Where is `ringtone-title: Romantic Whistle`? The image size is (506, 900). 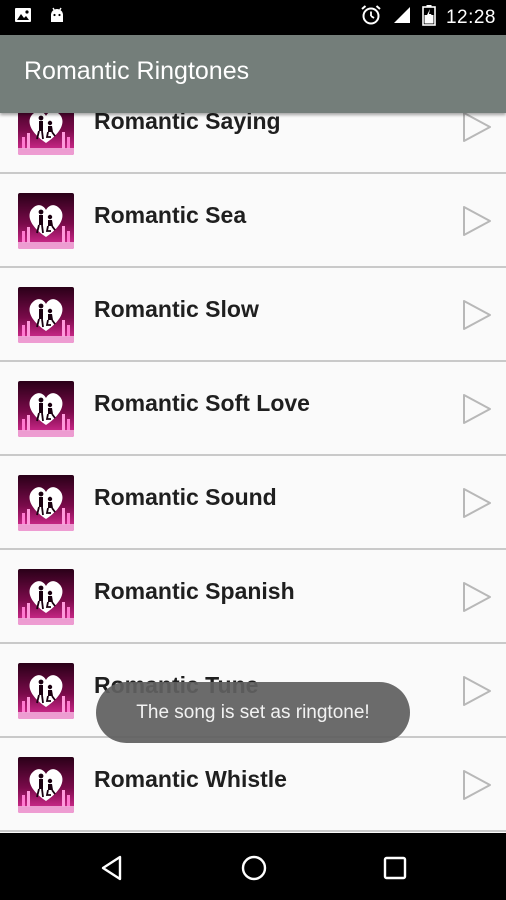 ringtone-title: Romantic Whistle is located at coordinates (190, 779).